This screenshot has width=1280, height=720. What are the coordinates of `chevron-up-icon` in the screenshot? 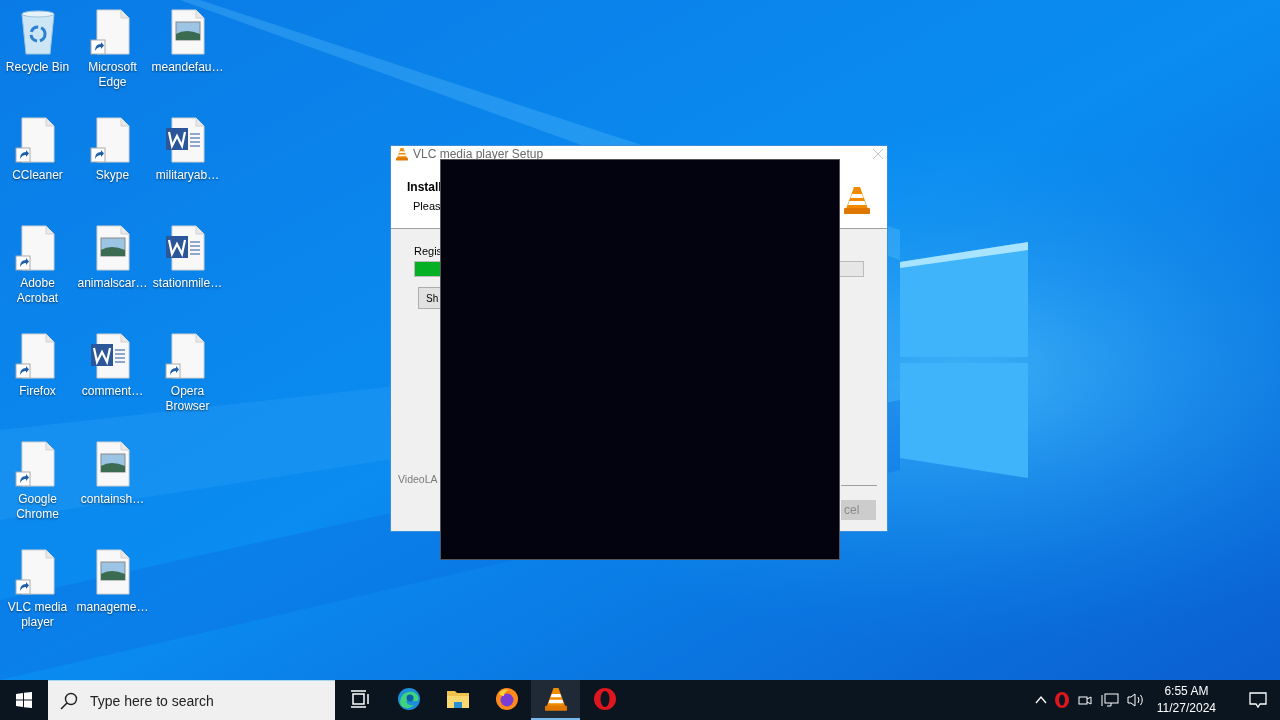 It's located at (1040, 700).